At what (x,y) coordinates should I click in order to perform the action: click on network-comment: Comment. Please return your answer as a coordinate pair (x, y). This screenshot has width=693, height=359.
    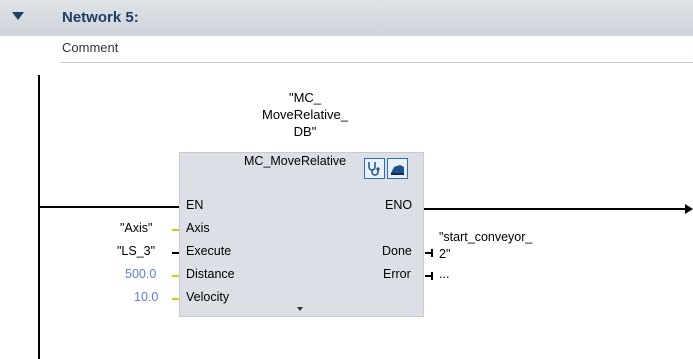
    Looking at the image, I should click on (90, 47).